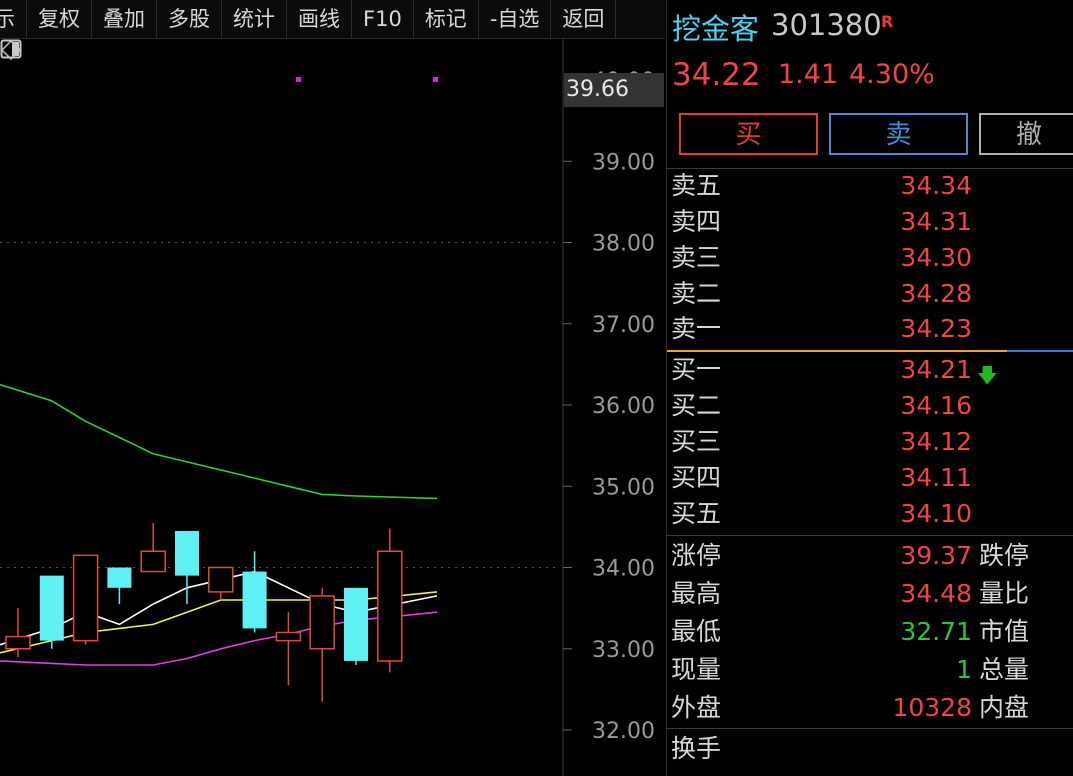 The height and width of the screenshot is (776, 1073). Describe the element at coordinates (870, 632) in the screenshot. I see `stats-row: 最低 32.71 市值` at that location.